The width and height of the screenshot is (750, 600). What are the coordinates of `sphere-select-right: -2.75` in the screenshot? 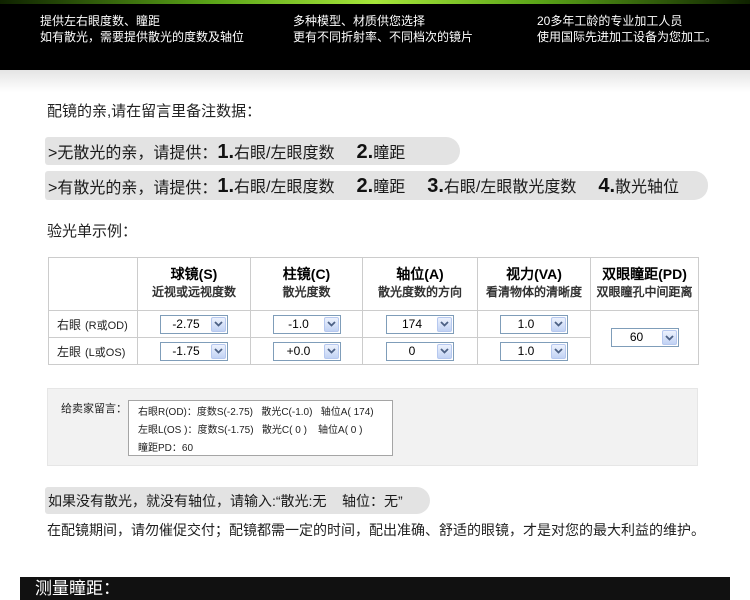 It's located at (194, 324).